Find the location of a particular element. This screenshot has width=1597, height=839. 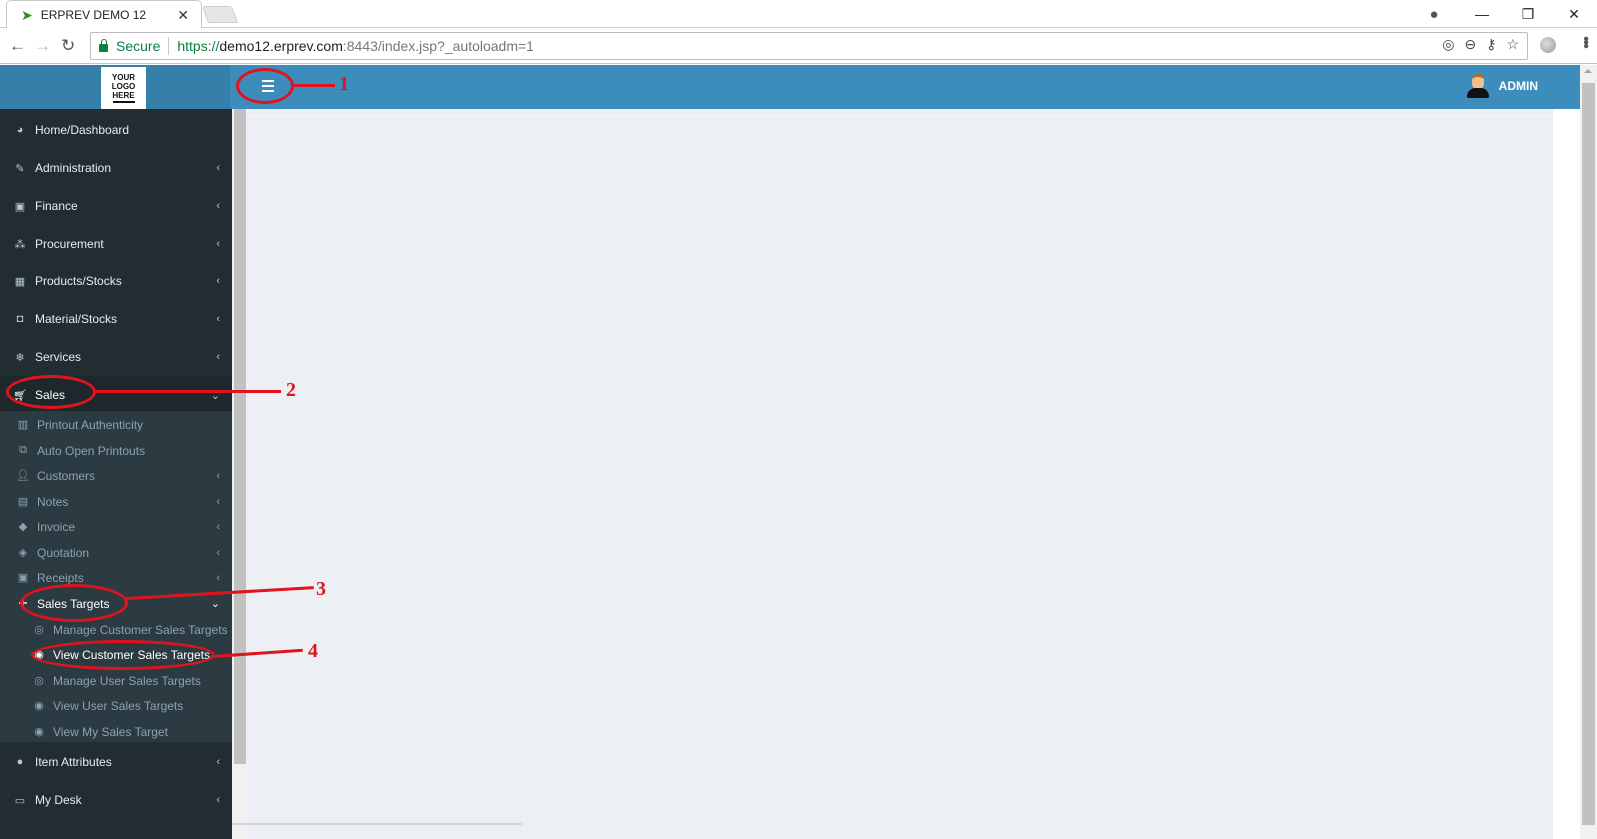

sidebar-item-label: My Desk is located at coordinates (58, 800).